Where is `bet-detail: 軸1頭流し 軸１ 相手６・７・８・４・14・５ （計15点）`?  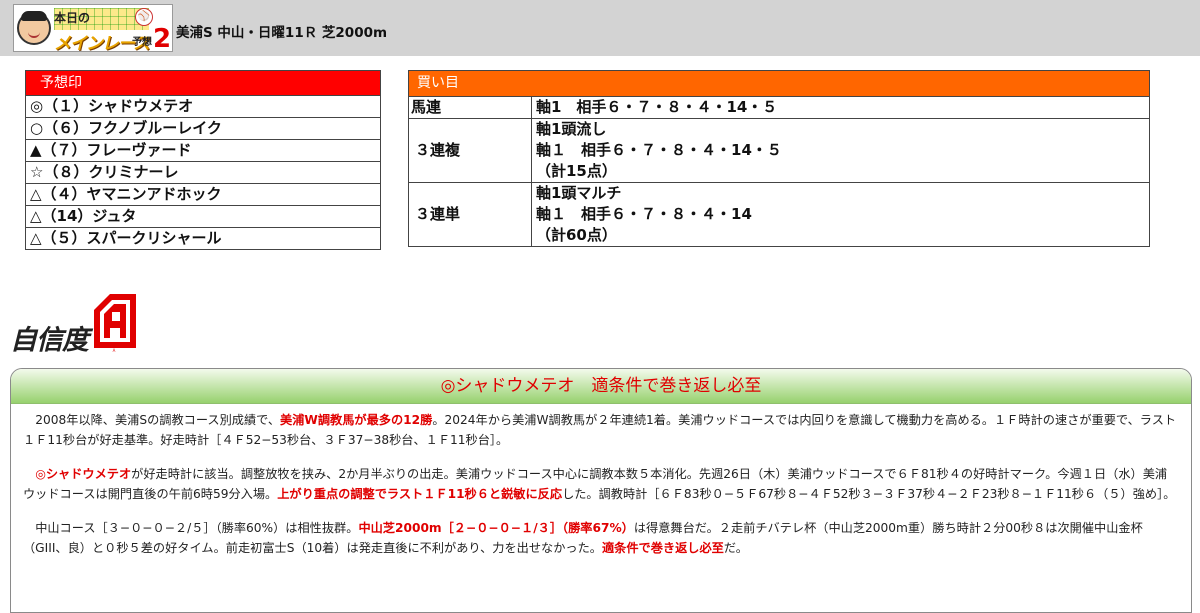 bet-detail: 軸1頭流し 軸１ 相手６・７・８・４・14・５ （計15点） is located at coordinates (840, 150).